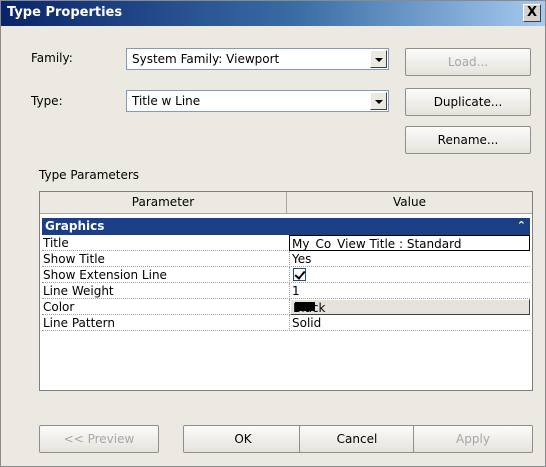 The image size is (546, 467). I want to click on show-extension-line-checkbox, so click(299, 274).